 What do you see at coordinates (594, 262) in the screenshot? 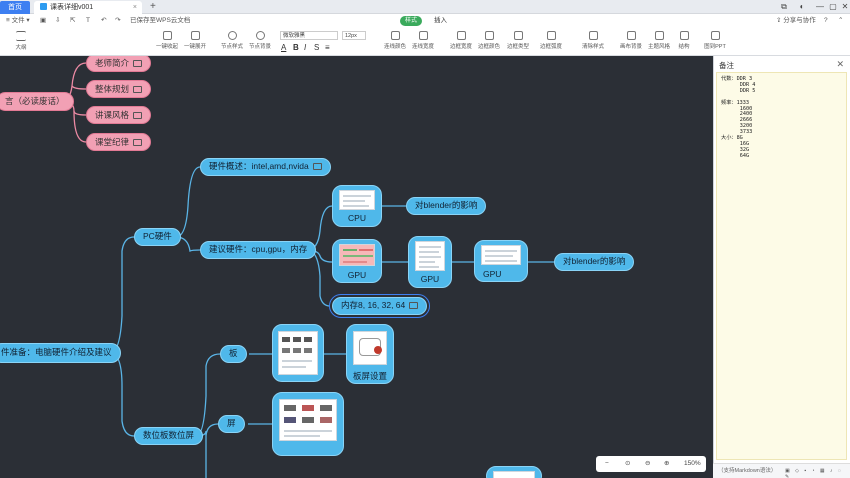
I see `gpu-blender-node: 对blender的影响` at bounding box center [594, 262].